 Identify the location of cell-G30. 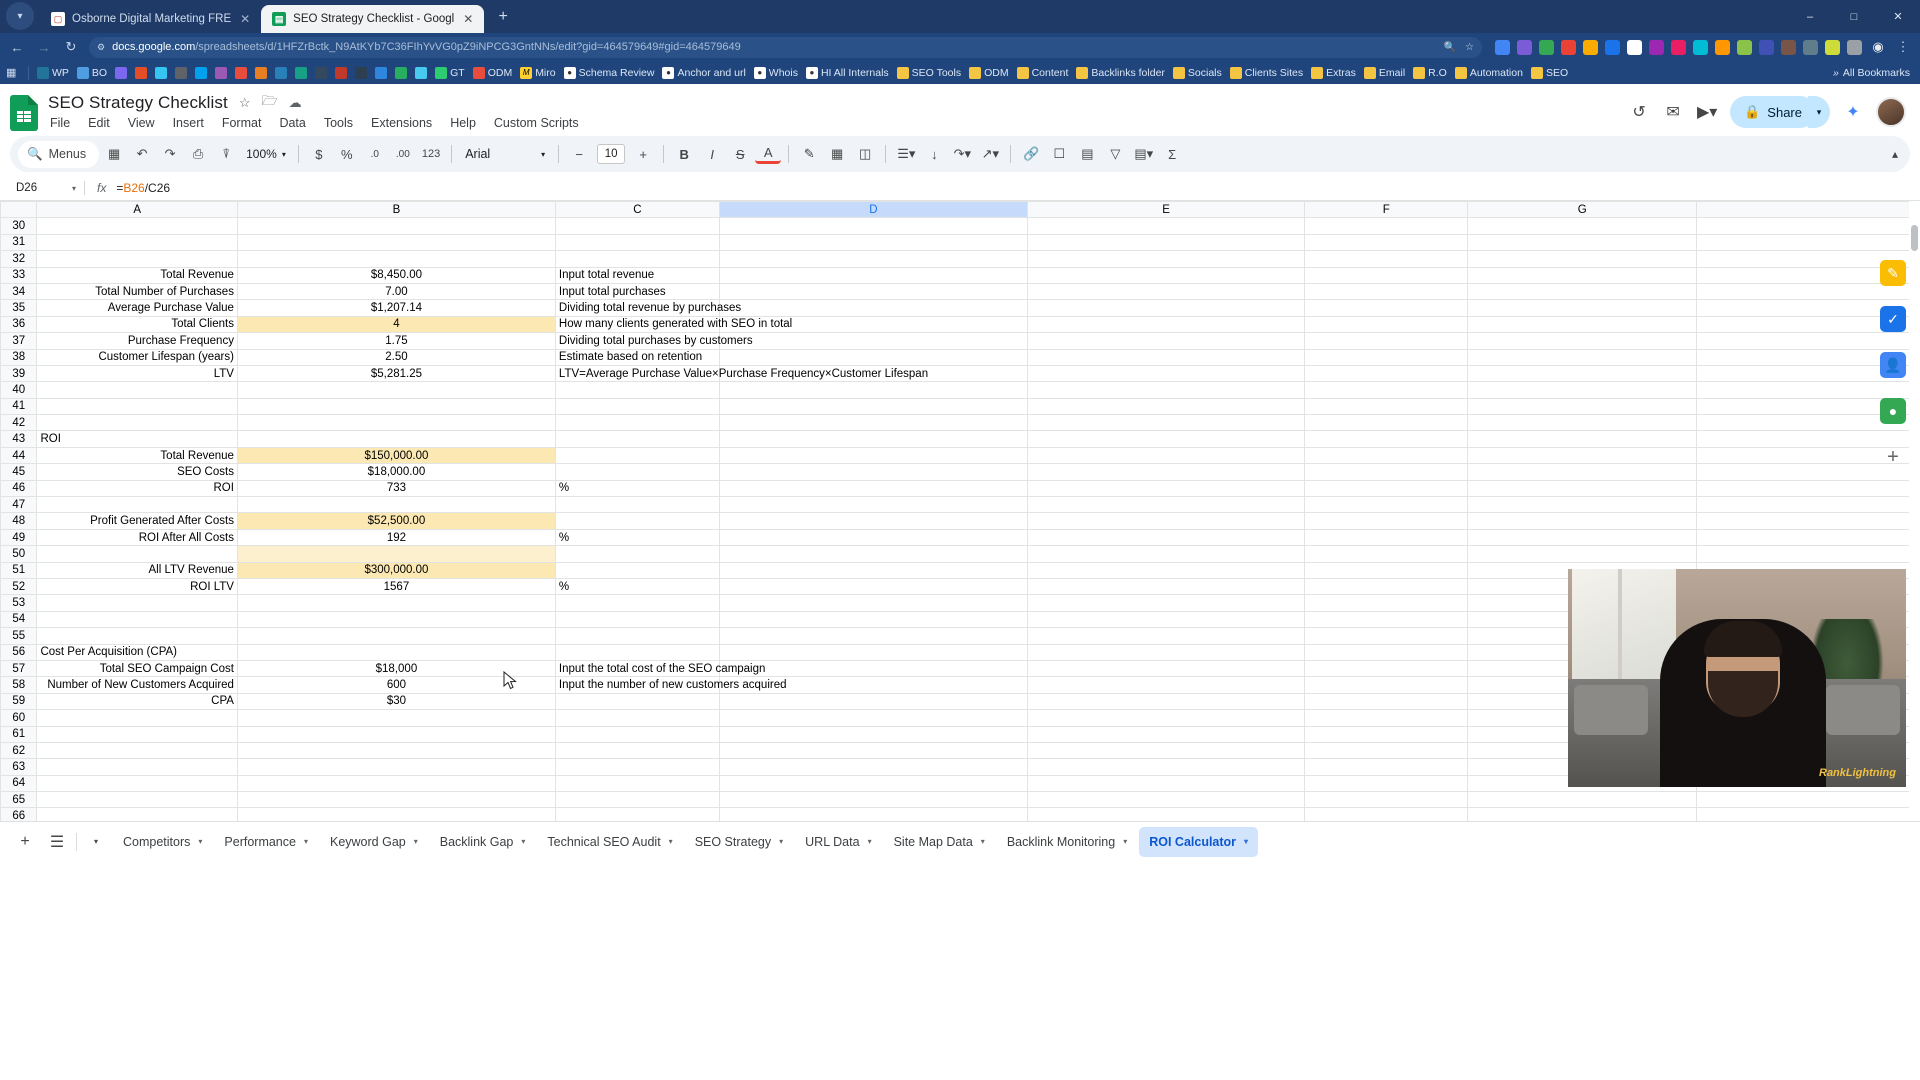
(1582, 226).